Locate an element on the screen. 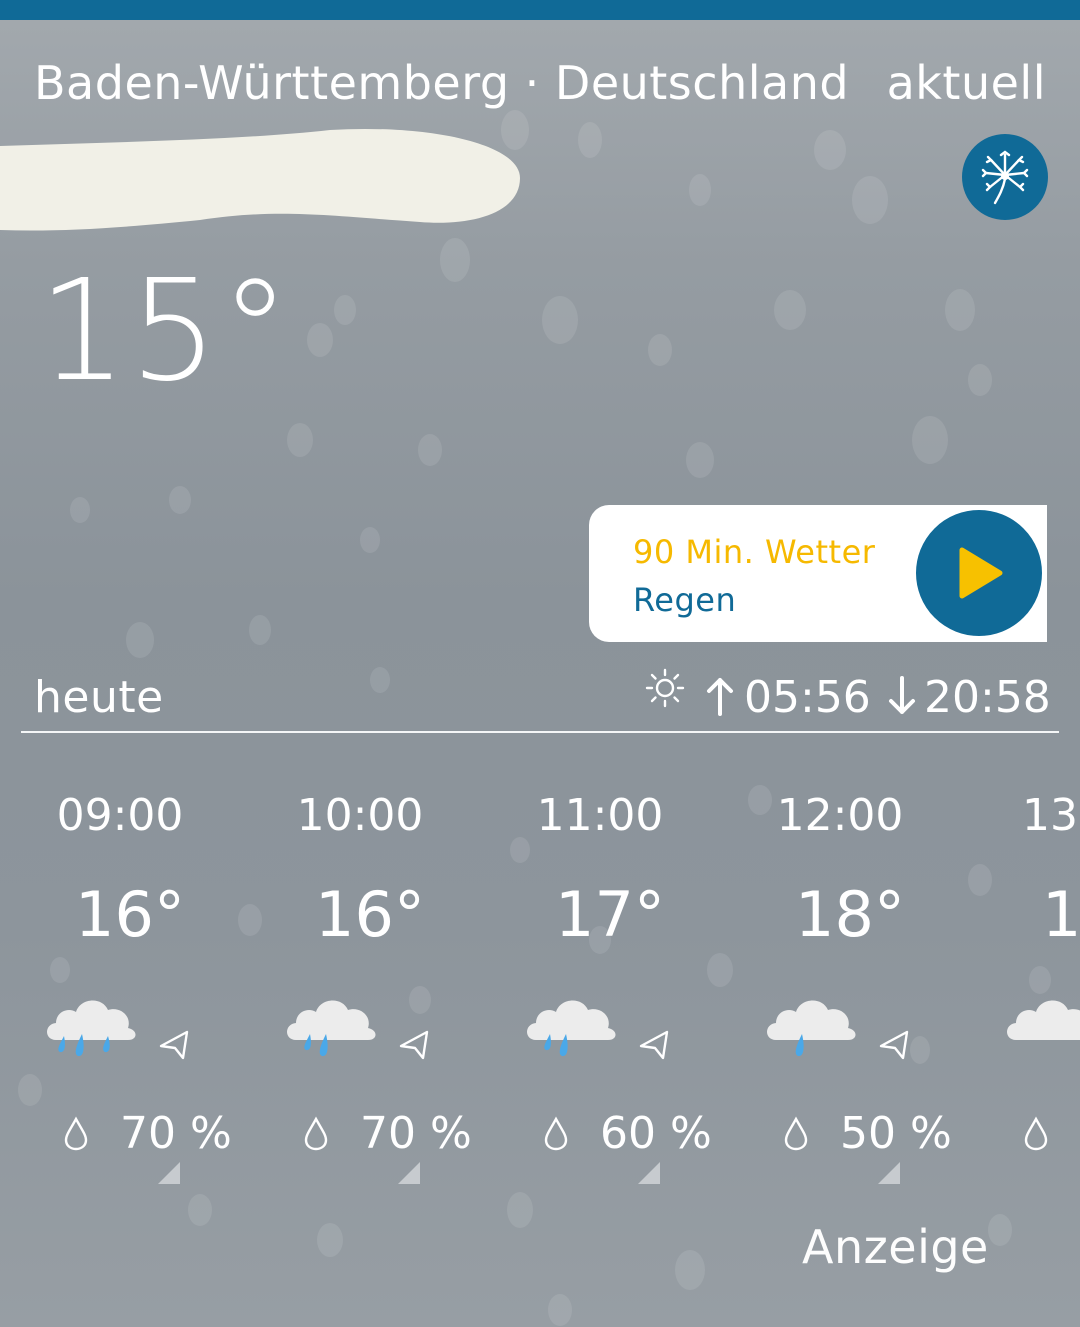 This screenshot has width=1080, height=1327. hourly-item: 11:00 17° 60 % is located at coordinates (600, 1000).